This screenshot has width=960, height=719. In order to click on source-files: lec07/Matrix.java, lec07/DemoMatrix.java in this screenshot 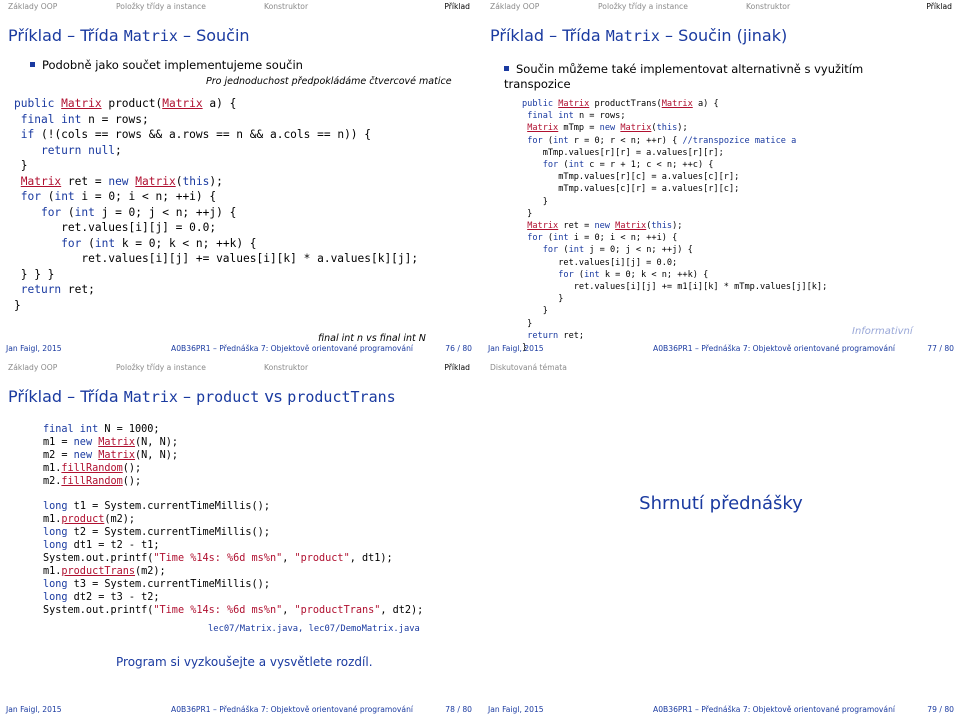, I will do `click(314, 629)`.